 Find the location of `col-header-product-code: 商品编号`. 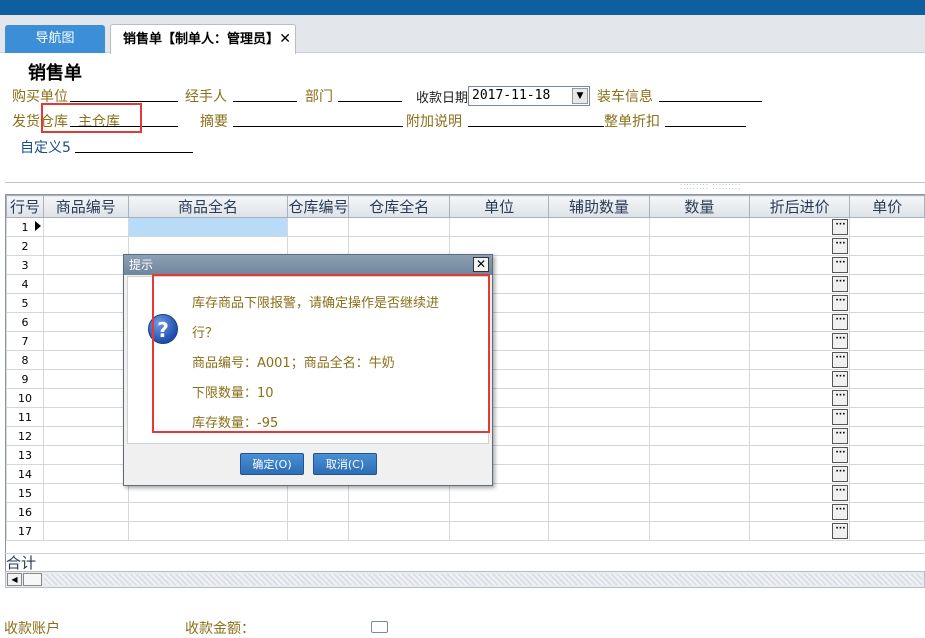

col-header-product-code: 商品编号 is located at coordinates (85, 206).